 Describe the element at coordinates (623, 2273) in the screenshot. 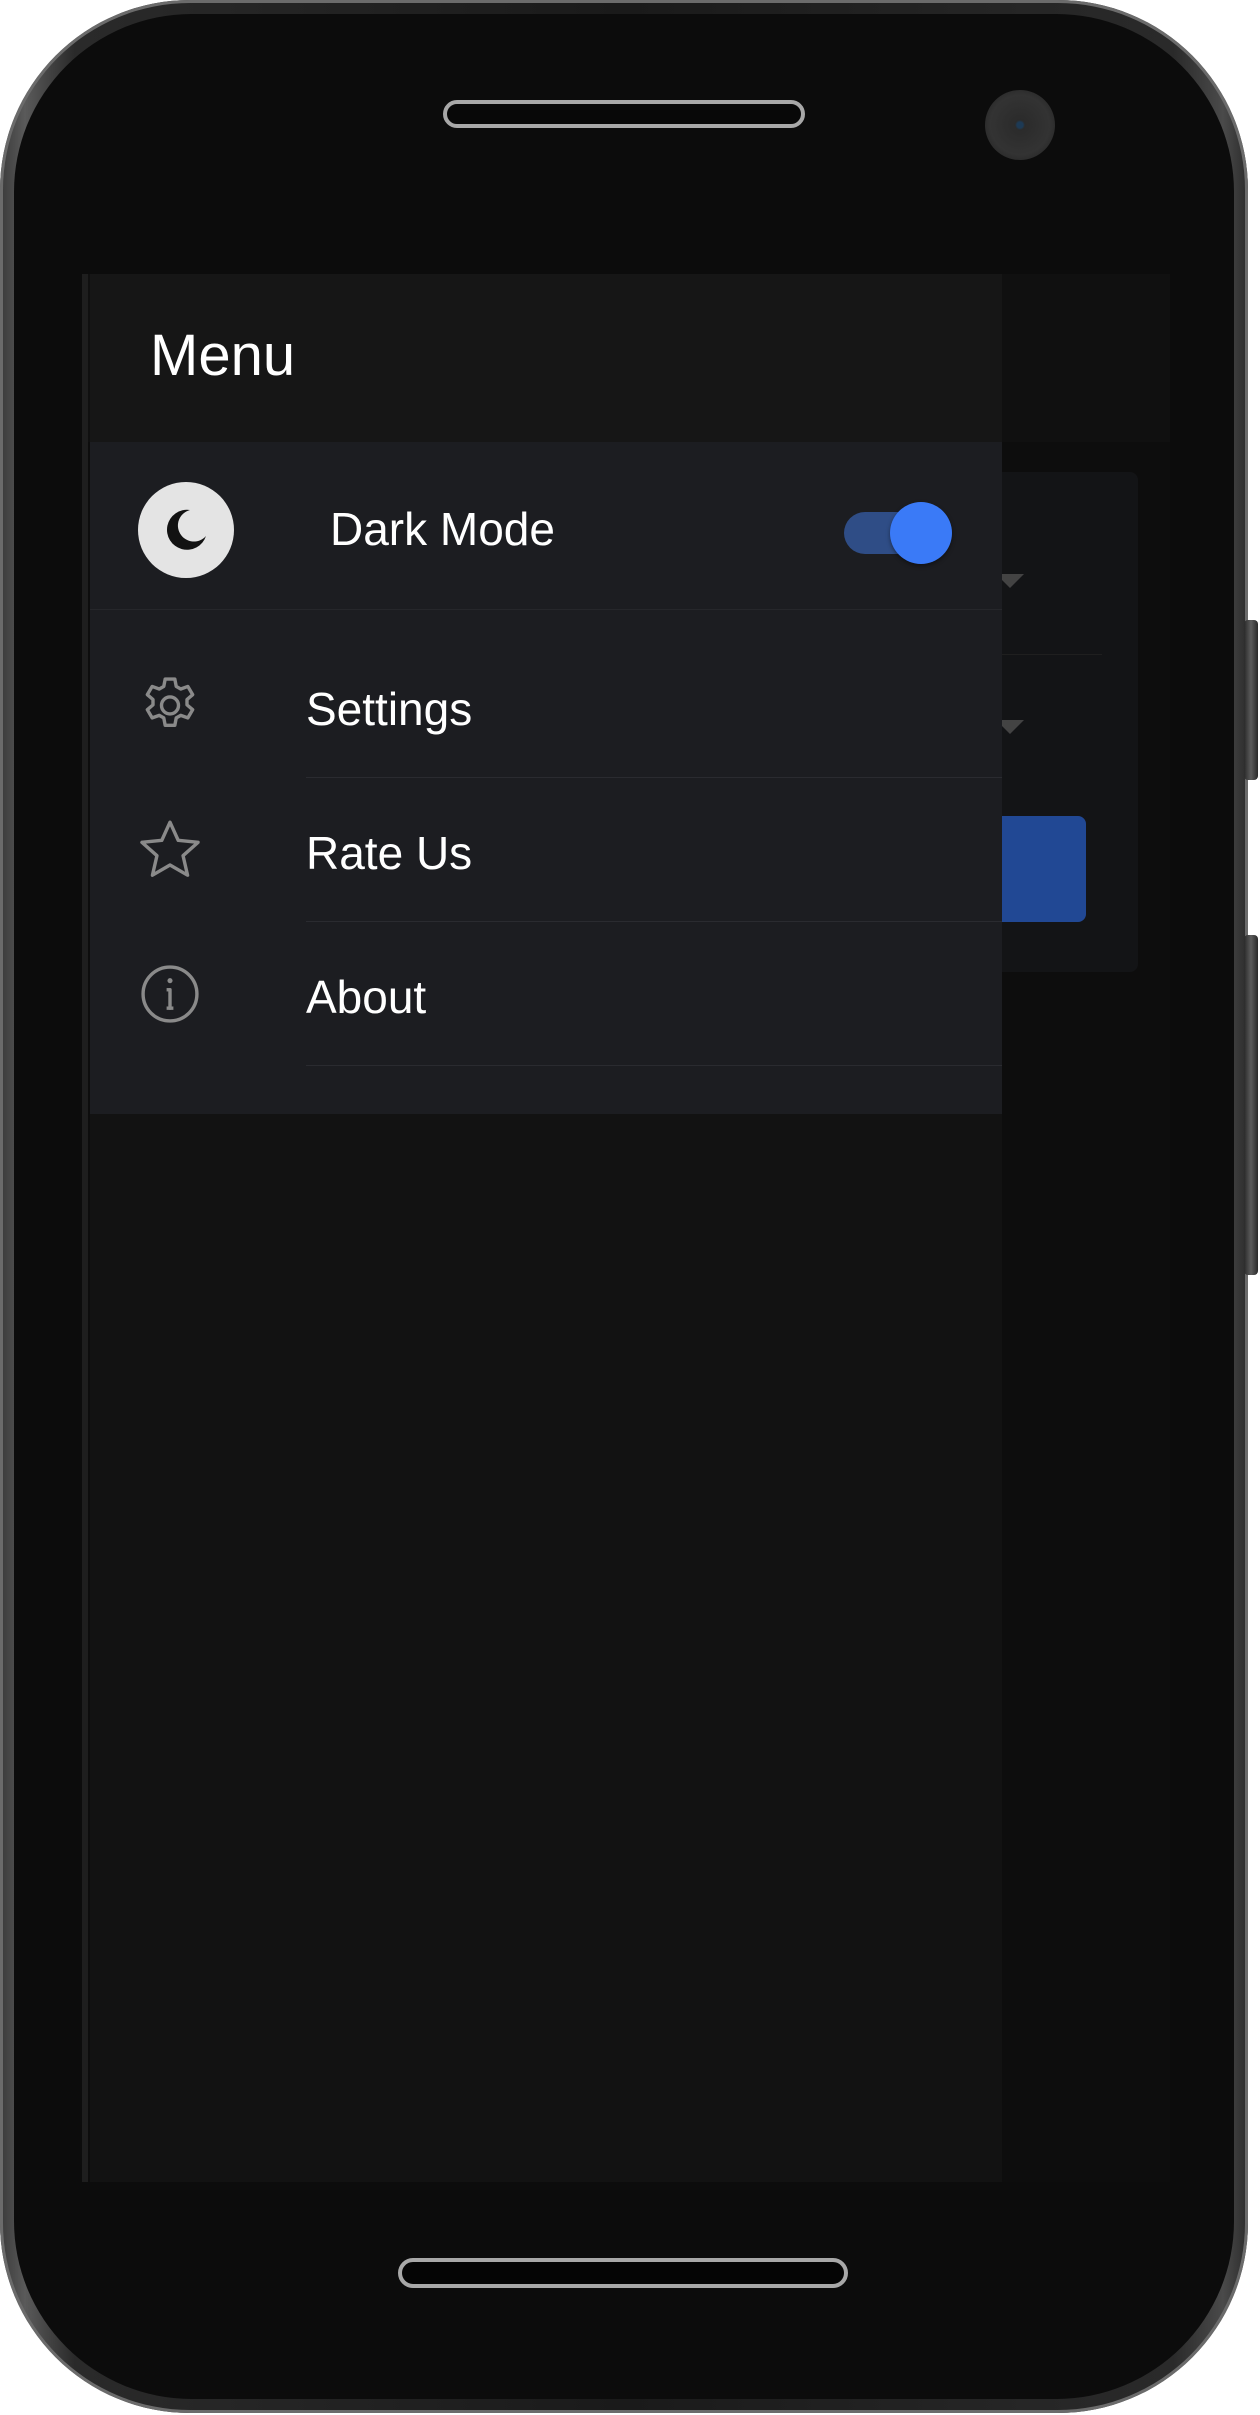

I see `bottom-speaker` at that location.